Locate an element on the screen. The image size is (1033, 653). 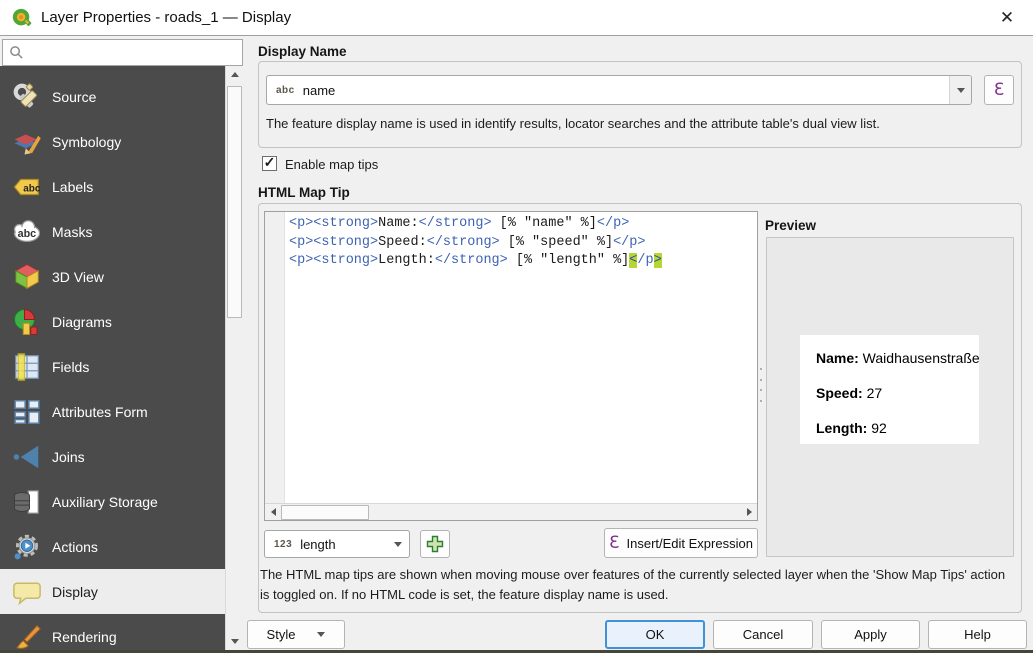
ok-button: OK is located at coordinates (655, 634).